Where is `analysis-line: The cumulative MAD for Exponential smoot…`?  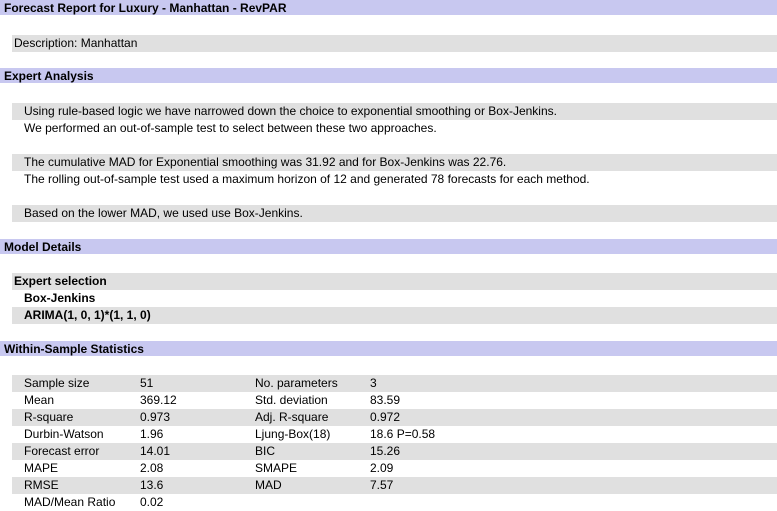
analysis-line: The cumulative MAD for Exponential smoot… is located at coordinates (394, 162).